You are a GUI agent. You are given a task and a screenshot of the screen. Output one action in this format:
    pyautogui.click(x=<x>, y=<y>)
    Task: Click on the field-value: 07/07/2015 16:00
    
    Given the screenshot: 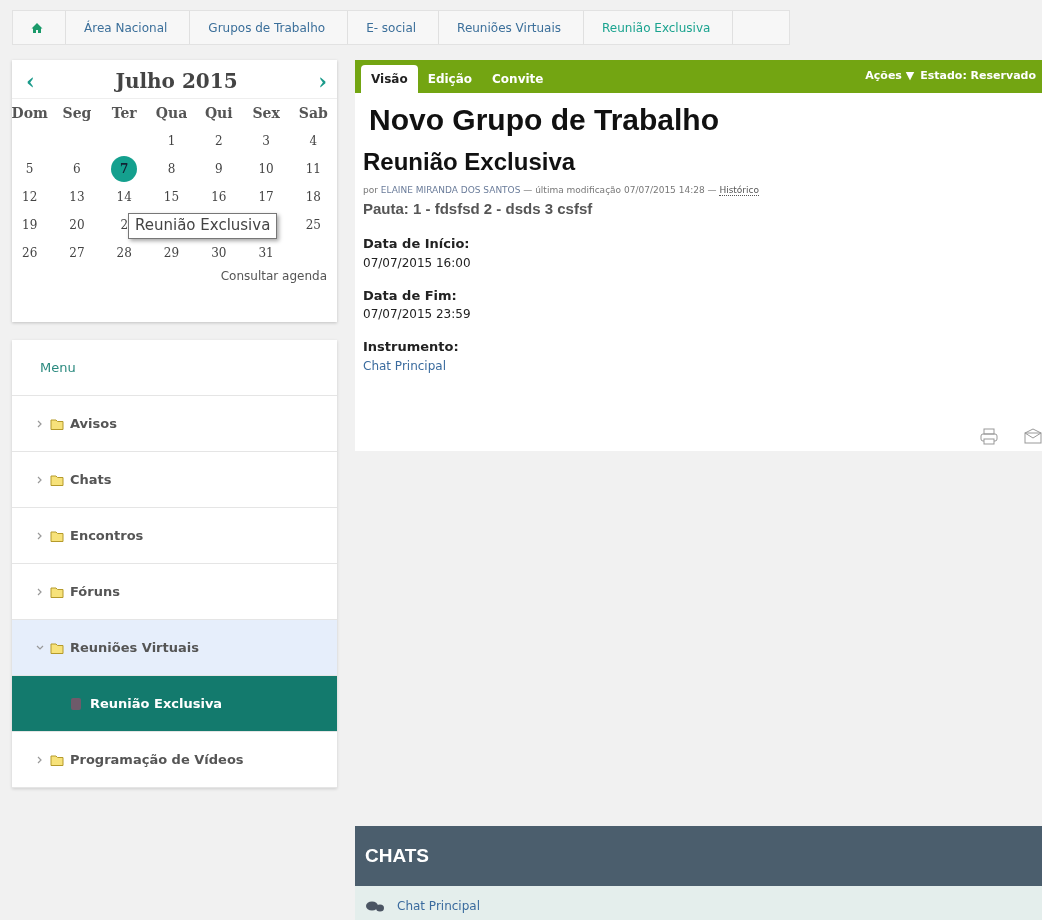 What is the action you would take?
    pyautogui.click(x=417, y=262)
    